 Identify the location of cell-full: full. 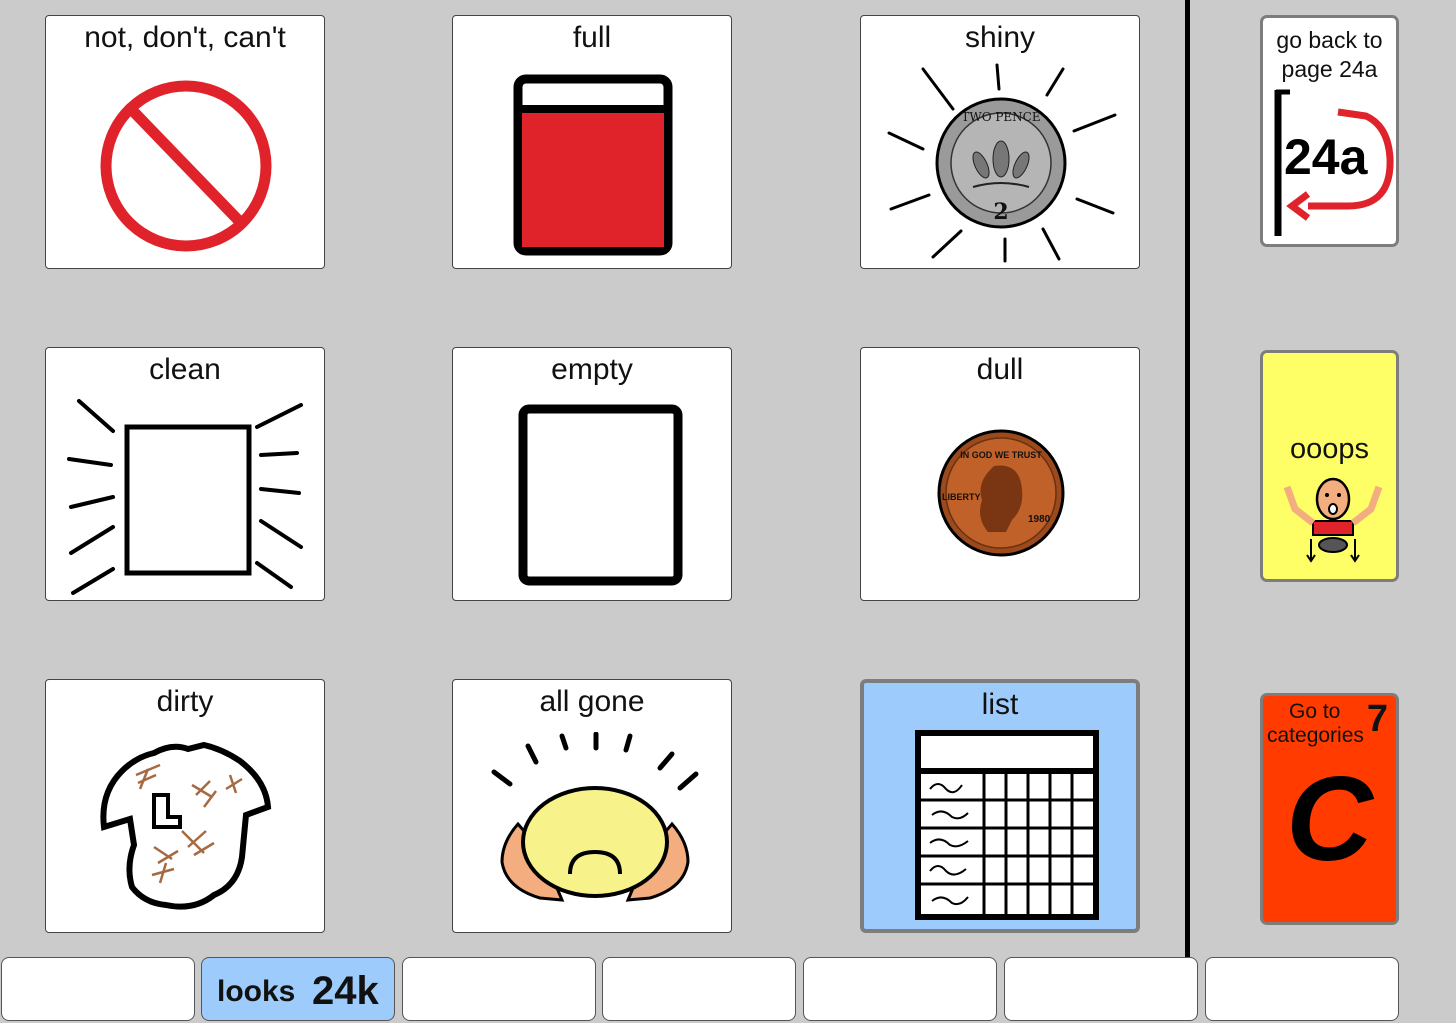
(592, 142).